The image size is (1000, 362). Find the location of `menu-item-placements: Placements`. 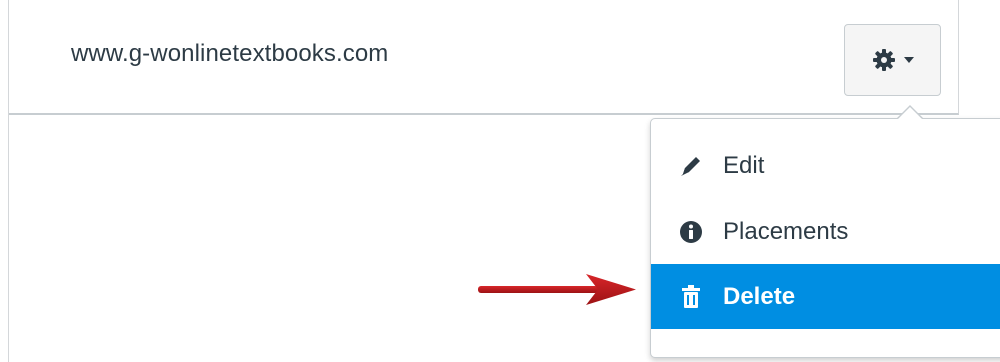

menu-item-placements: Placements is located at coordinates (825, 231).